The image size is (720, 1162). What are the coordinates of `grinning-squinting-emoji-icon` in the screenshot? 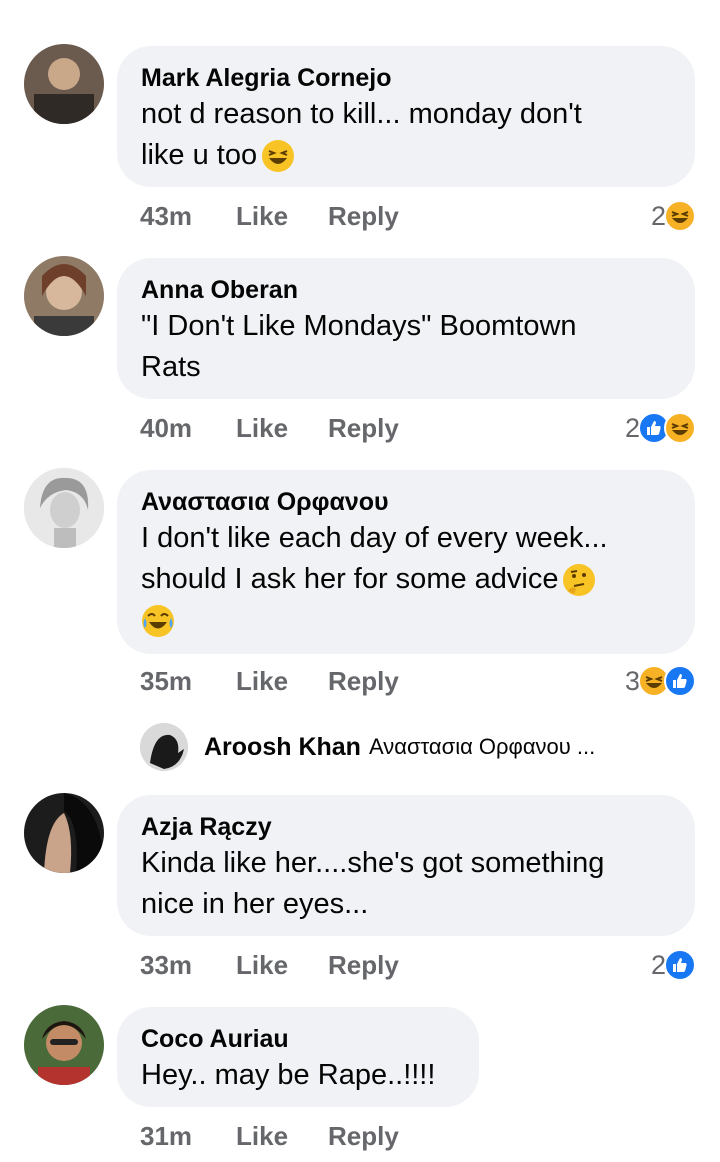 It's located at (278, 156).